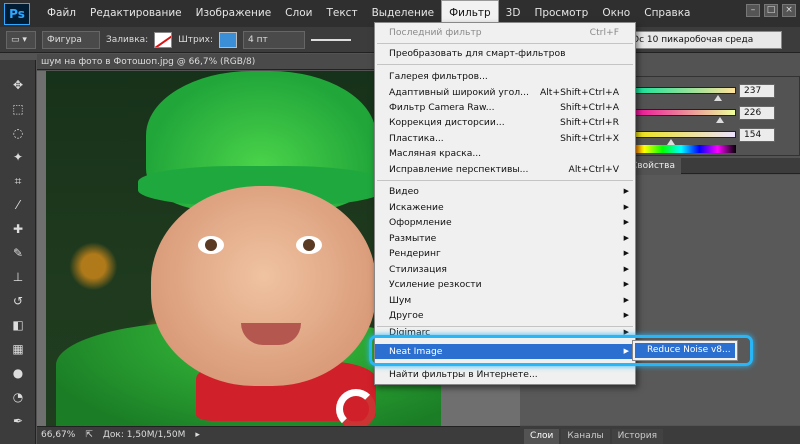  Describe the element at coordinates (637, 436) in the screenshot. I see `tab-history: История` at that location.